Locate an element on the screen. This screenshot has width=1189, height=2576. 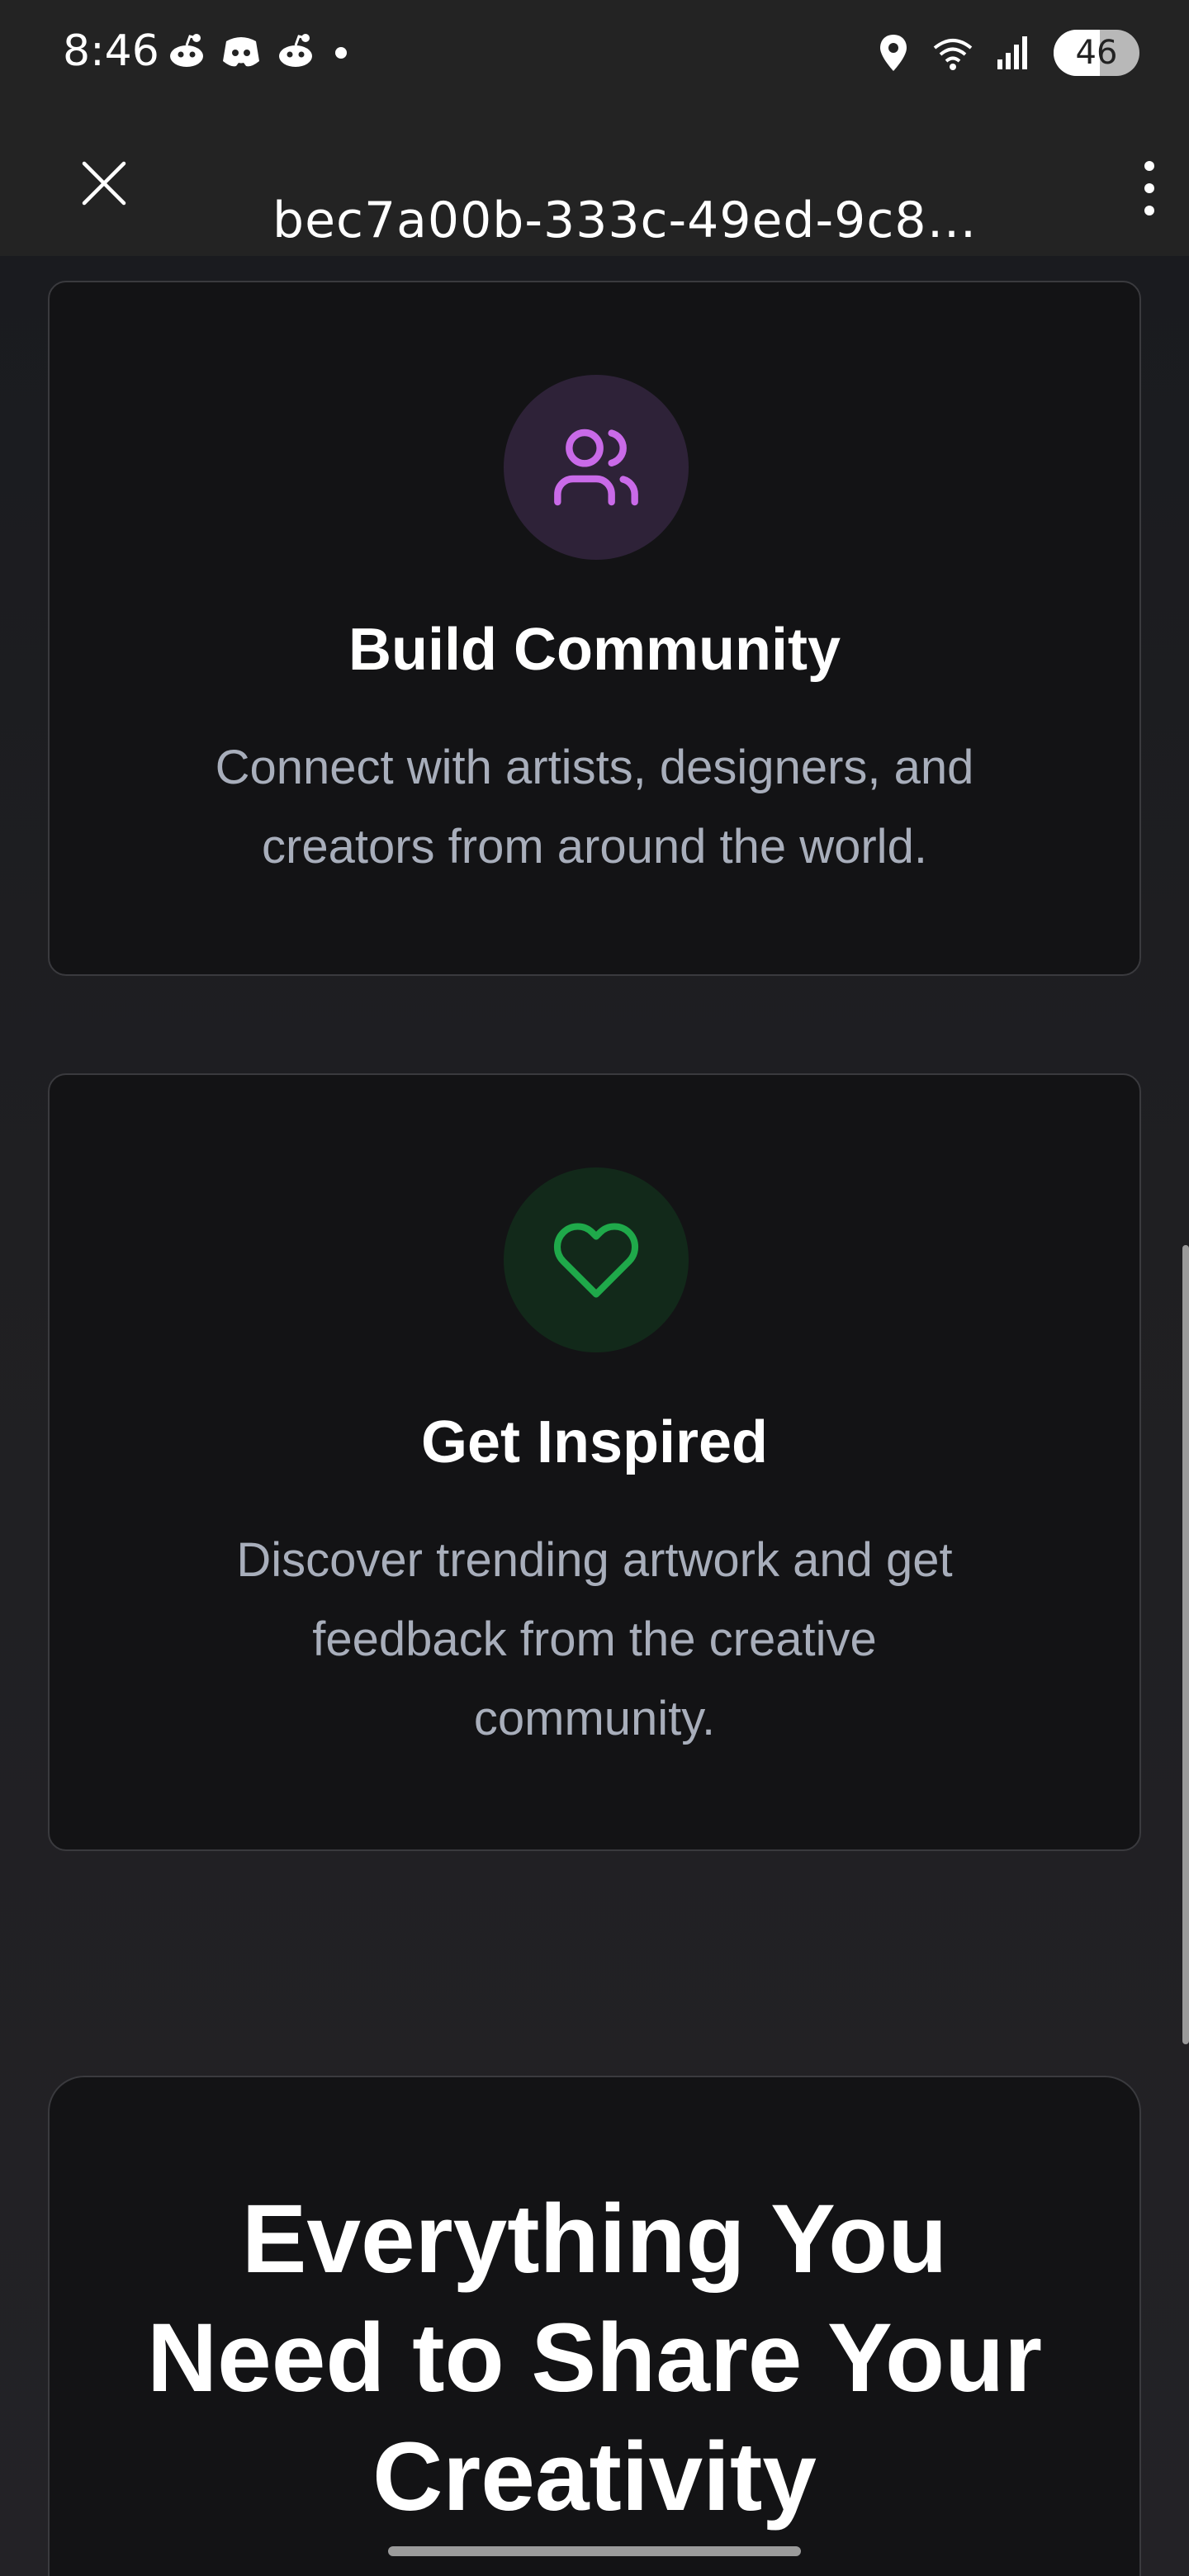
battery-level: 46 is located at coordinates (1096, 53).